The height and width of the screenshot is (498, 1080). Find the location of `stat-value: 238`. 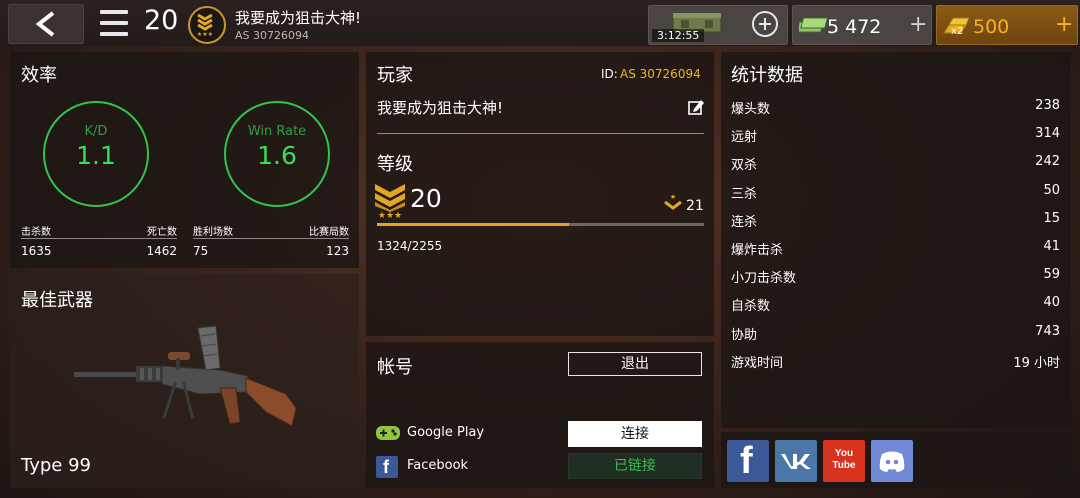

stat-value: 238 is located at coordinates (1047, 105).